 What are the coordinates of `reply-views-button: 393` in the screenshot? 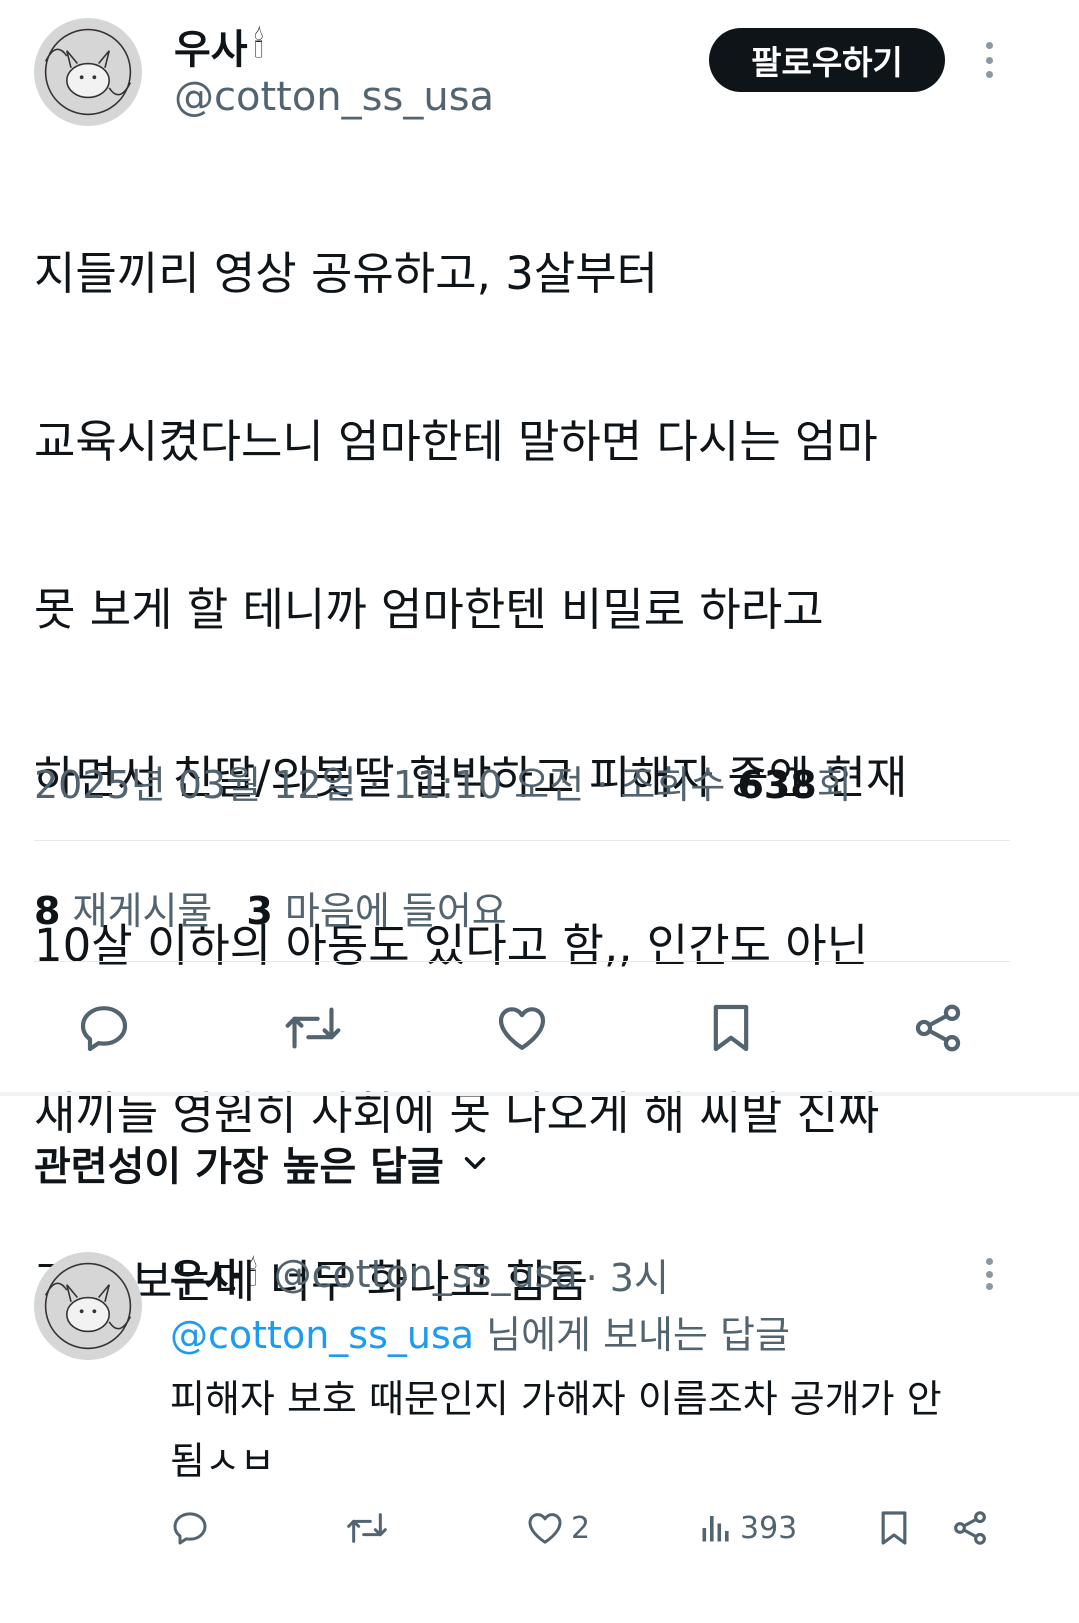 It's located at (747, 1528).